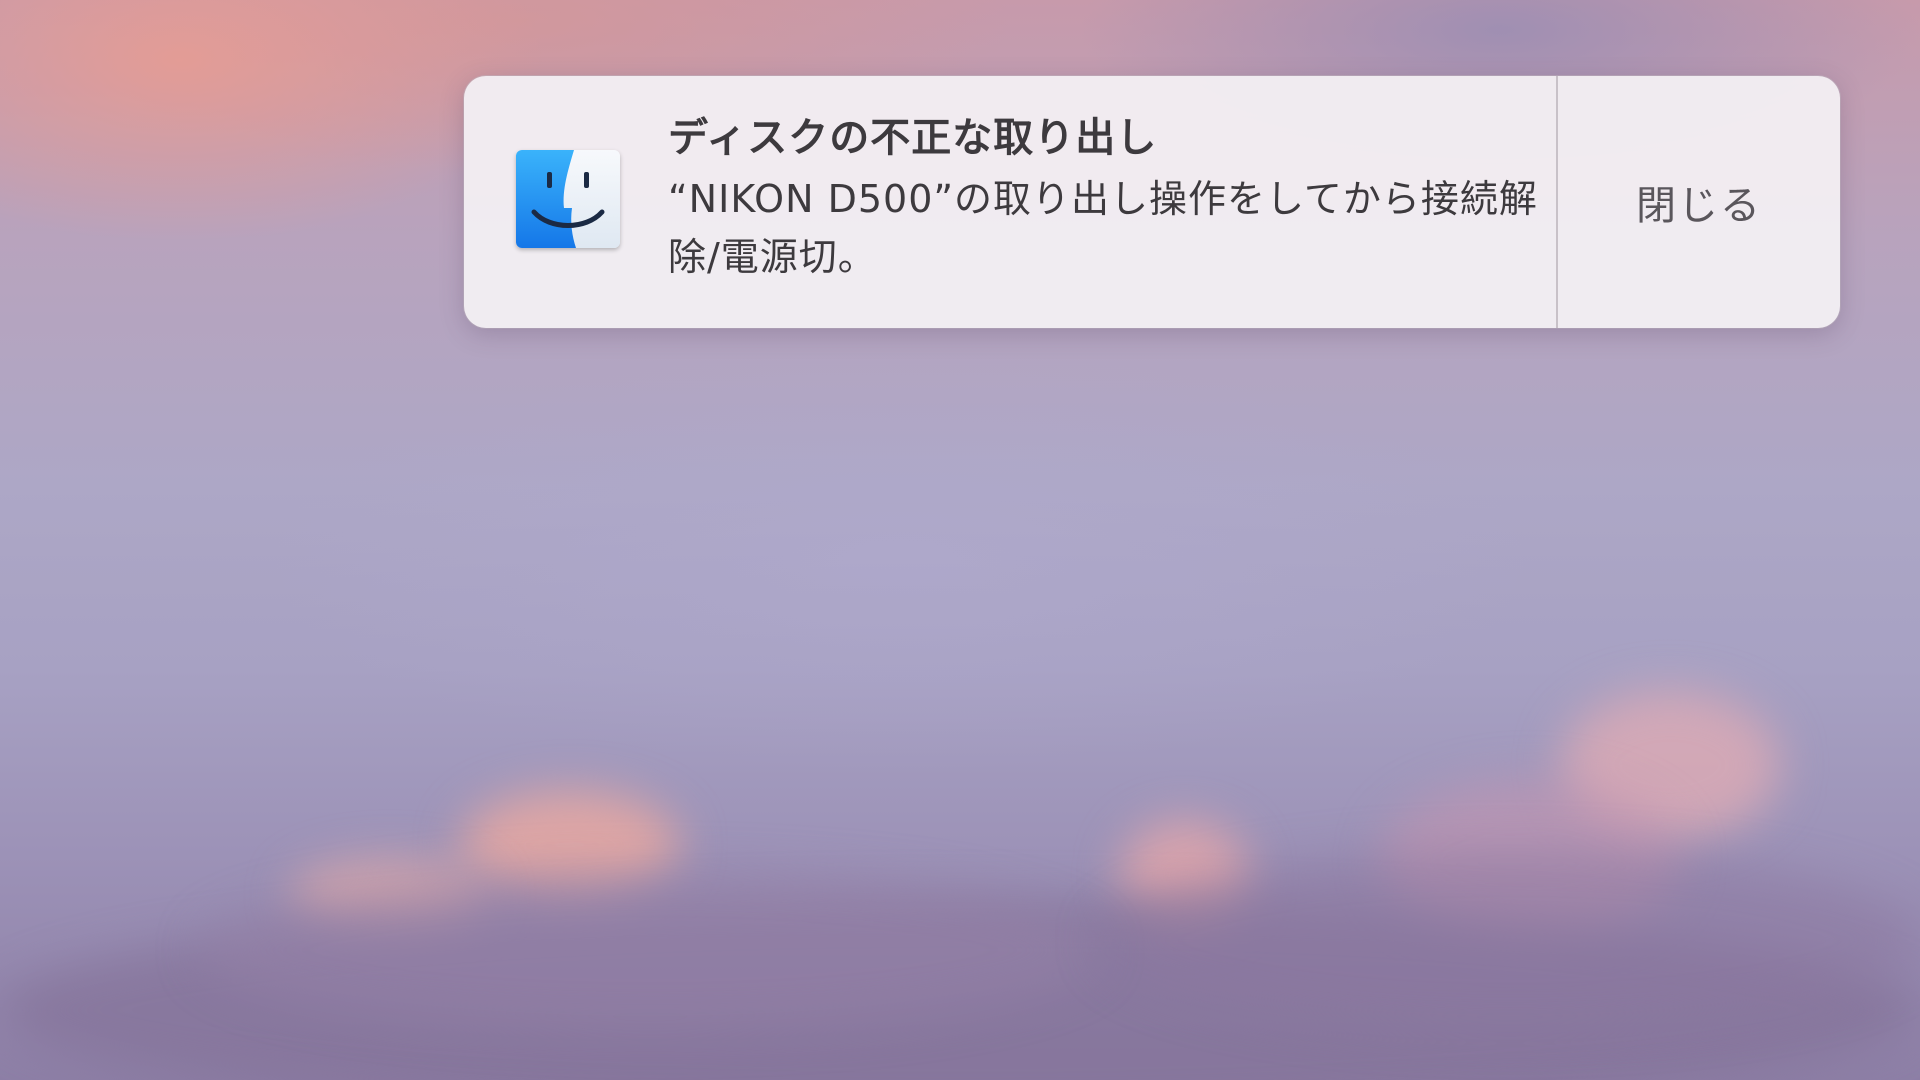 This screenshot has width=1920, height=1080. What do you see at coordinates (1699, 202) in the screenshot?
I see `close-button: 閉じる` at bounding box center [1699, 202].